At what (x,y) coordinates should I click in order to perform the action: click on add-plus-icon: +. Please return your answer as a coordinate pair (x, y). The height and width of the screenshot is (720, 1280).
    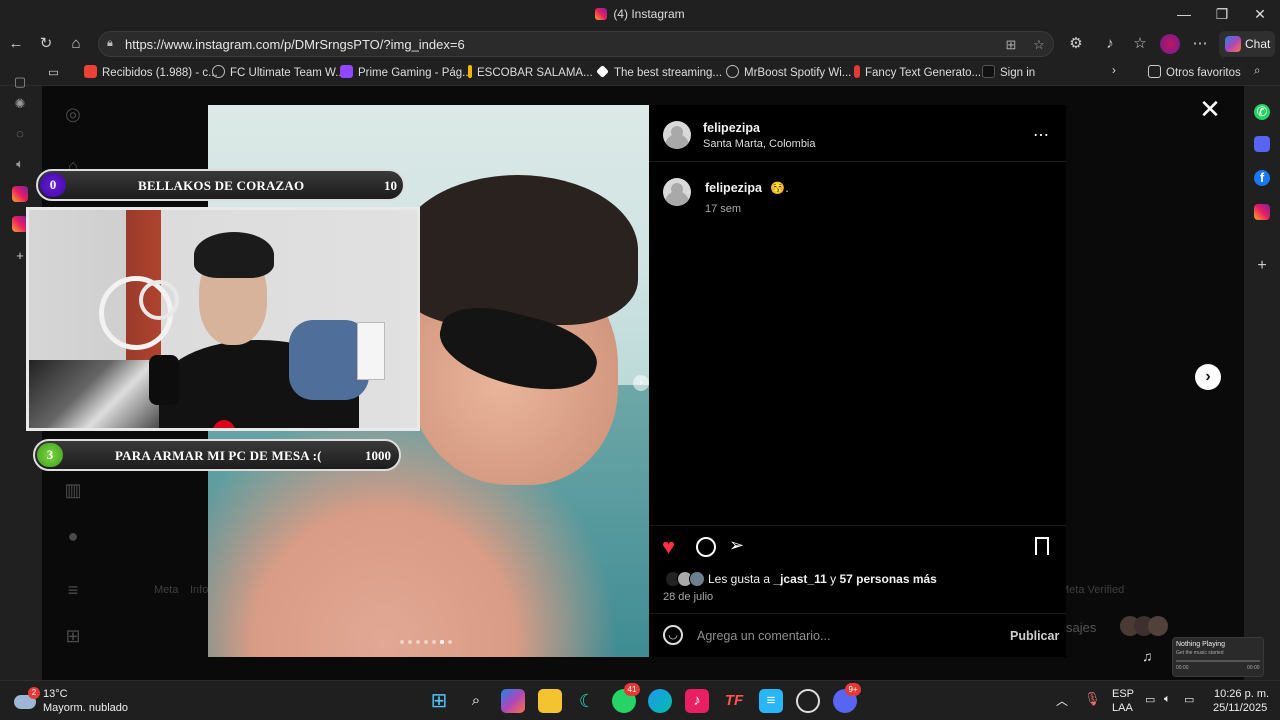
    Looking at the image, I should click on (1262, 266).